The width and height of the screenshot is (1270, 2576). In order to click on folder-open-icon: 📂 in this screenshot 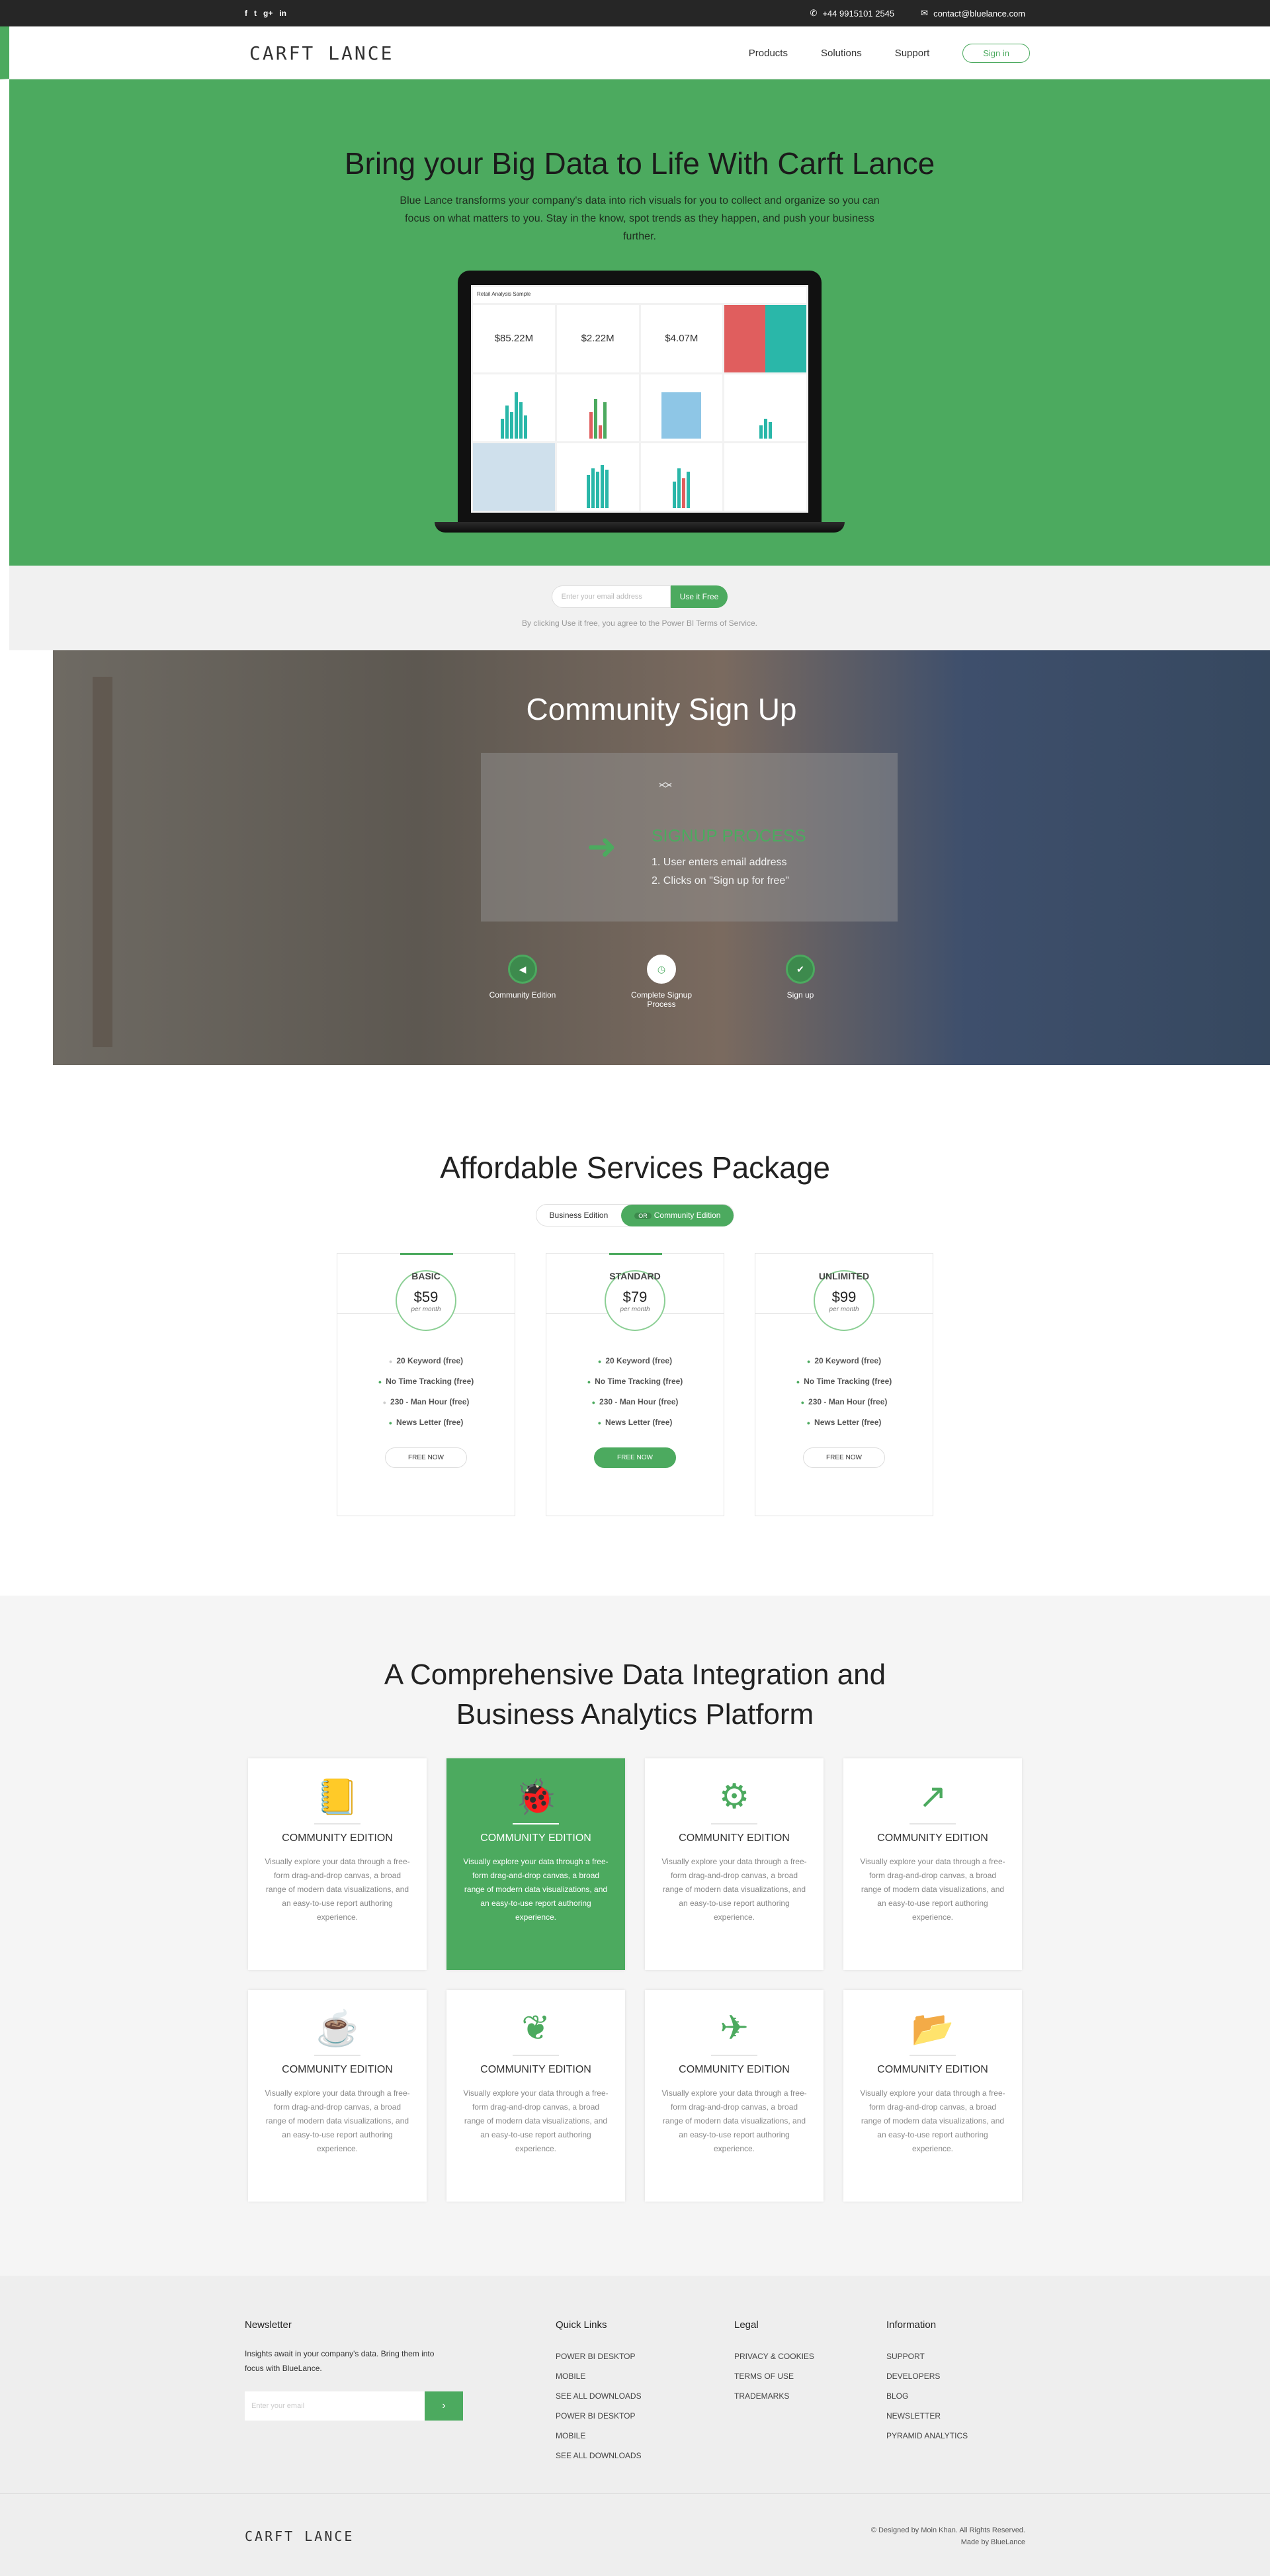, I will do `click(933, 2029)`.